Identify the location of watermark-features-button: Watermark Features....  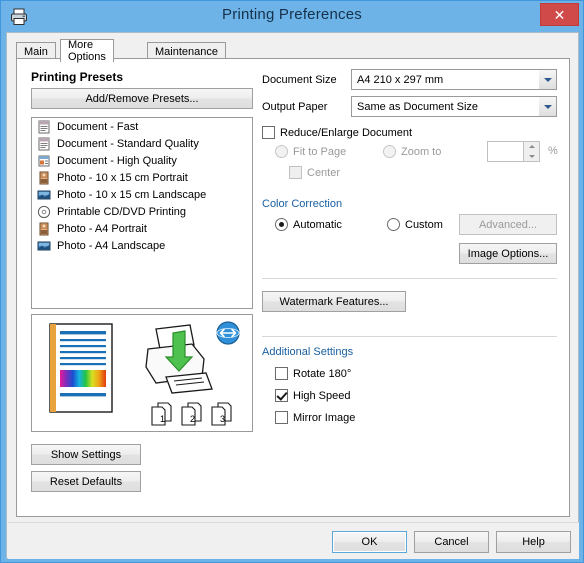
(334, 301).